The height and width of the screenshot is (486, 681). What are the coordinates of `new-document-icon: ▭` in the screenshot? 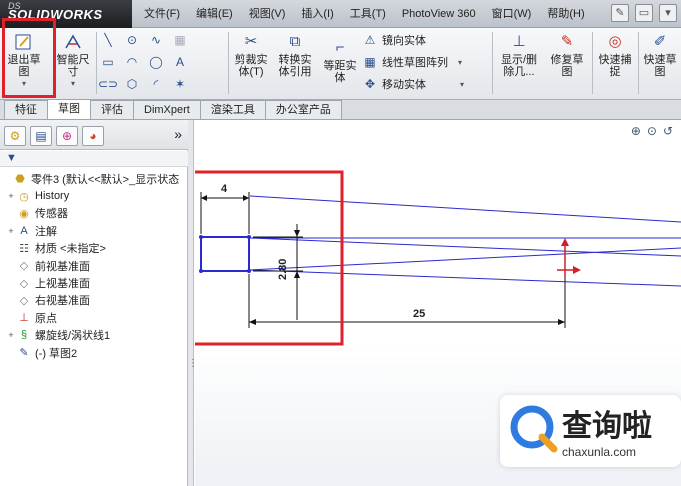 It's located at (644, 13).